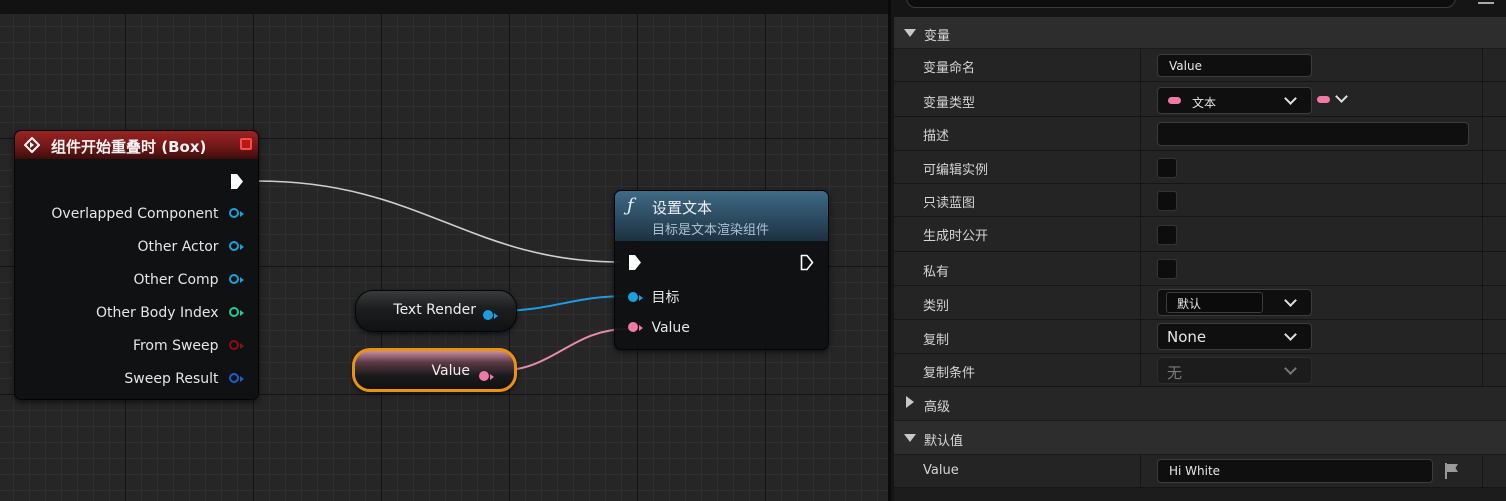  What do you see at coordinates (653, 297) in the screenshot?
I see `pin-target: 目标` at bounding box center [653, 297].